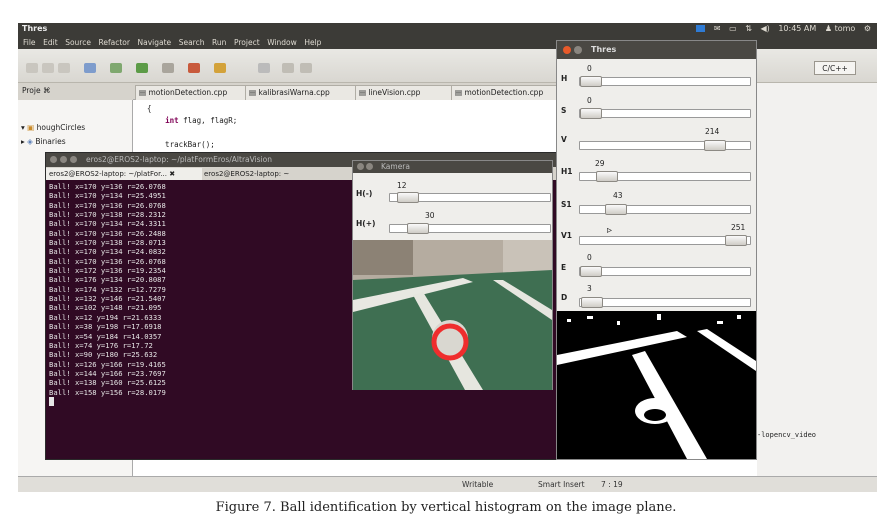 This screenshot has height=520, width=892. Describe the element at coordinates (53, 127) in the screenshot. I see `tree-item-houghcircles: ▾ ▣ houghCircles` at that location.